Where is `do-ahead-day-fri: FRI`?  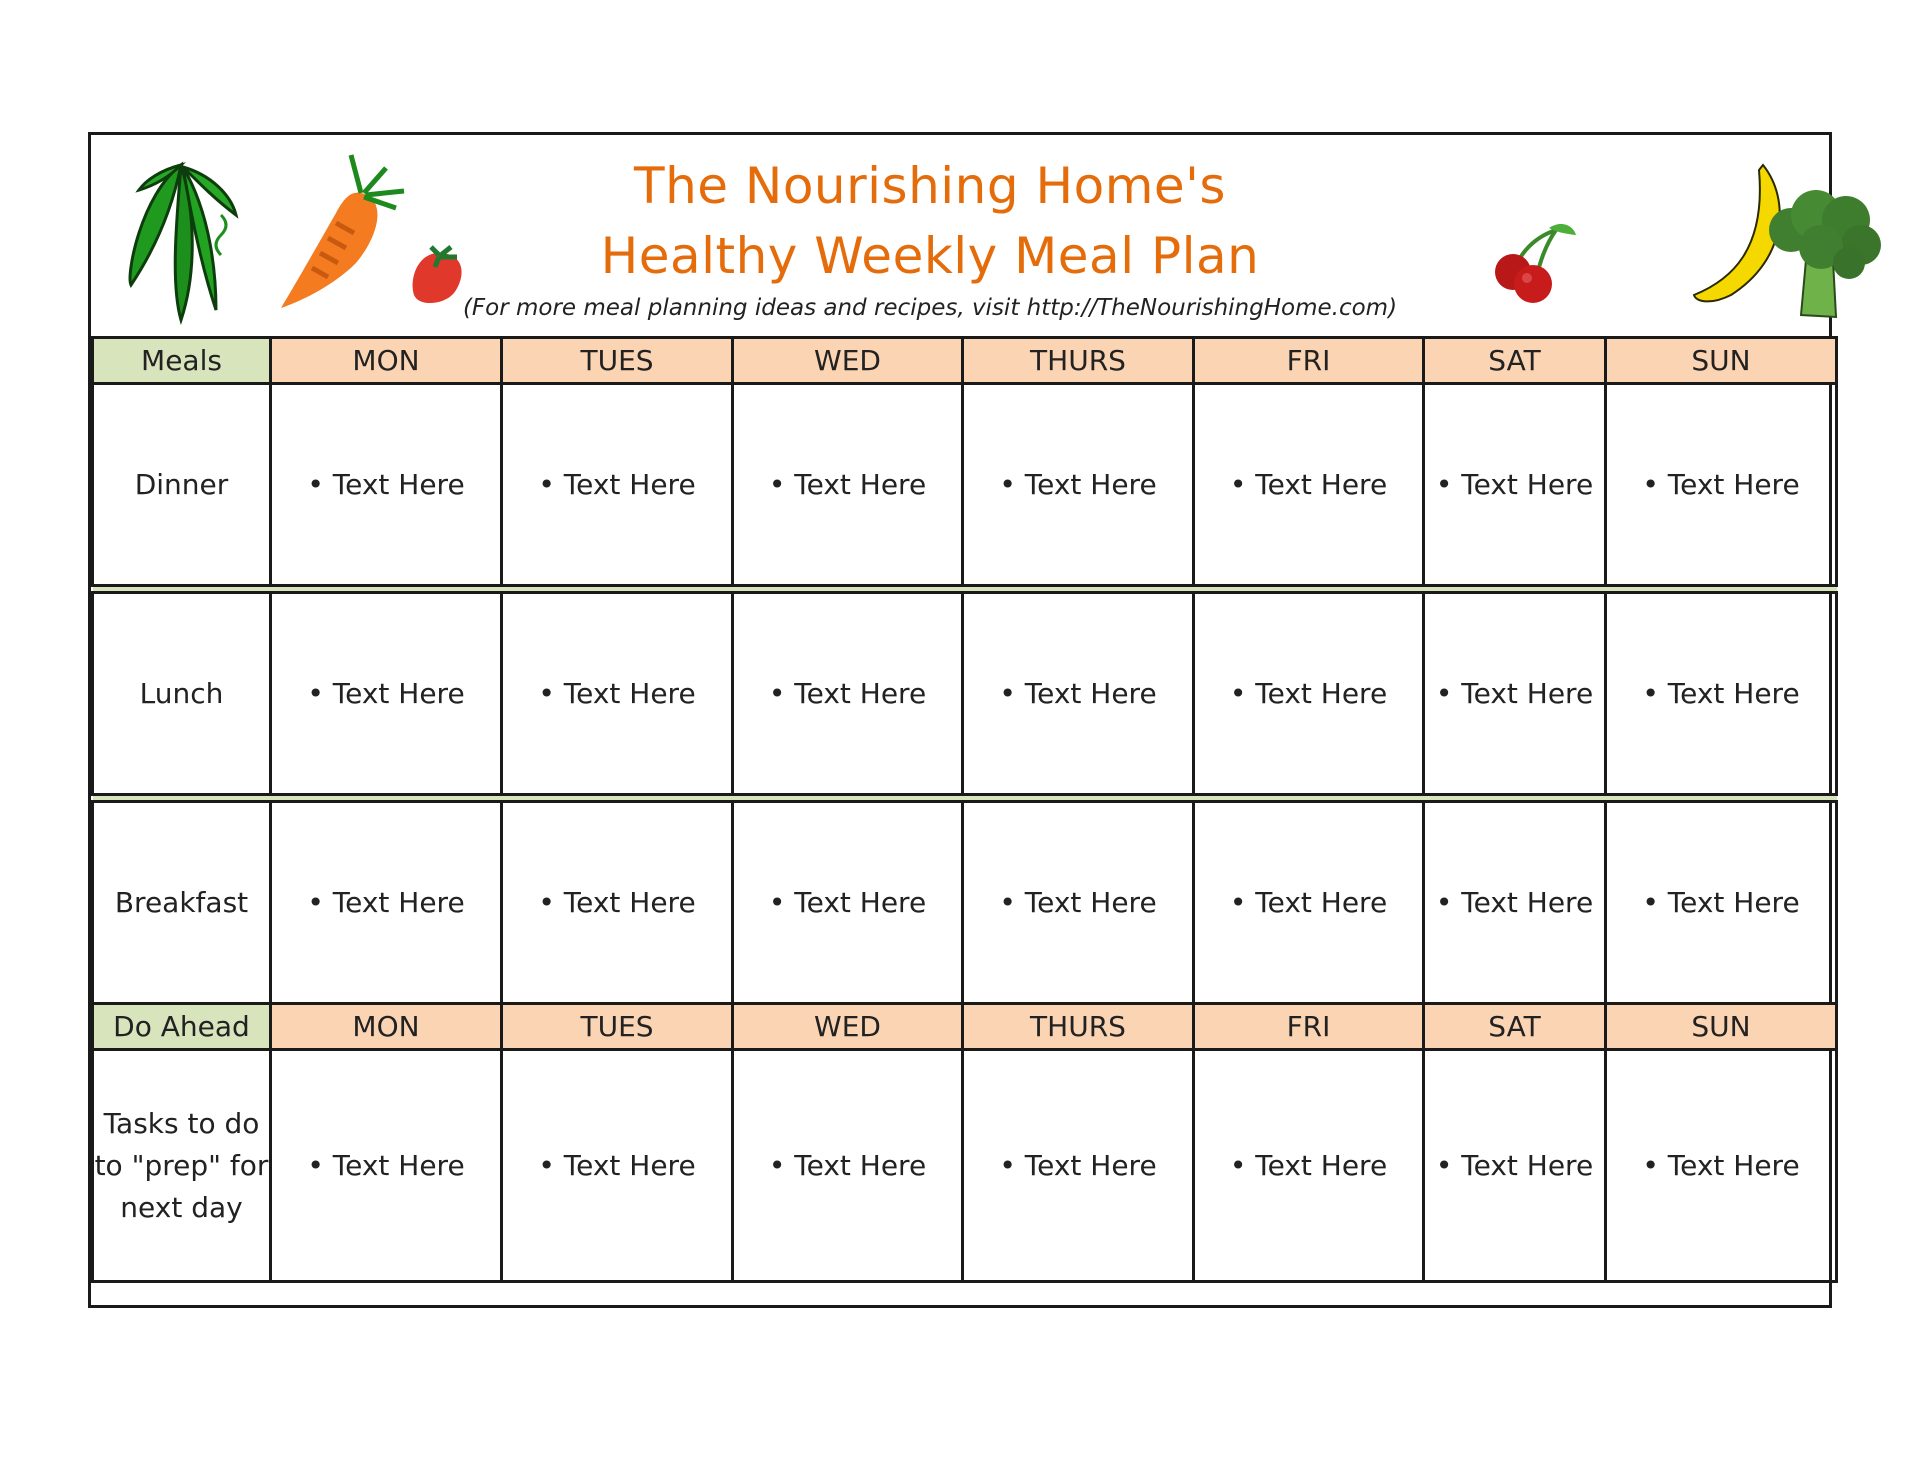 do-ahead-day-fri: FRI is located at coordinates (1308, 1026).